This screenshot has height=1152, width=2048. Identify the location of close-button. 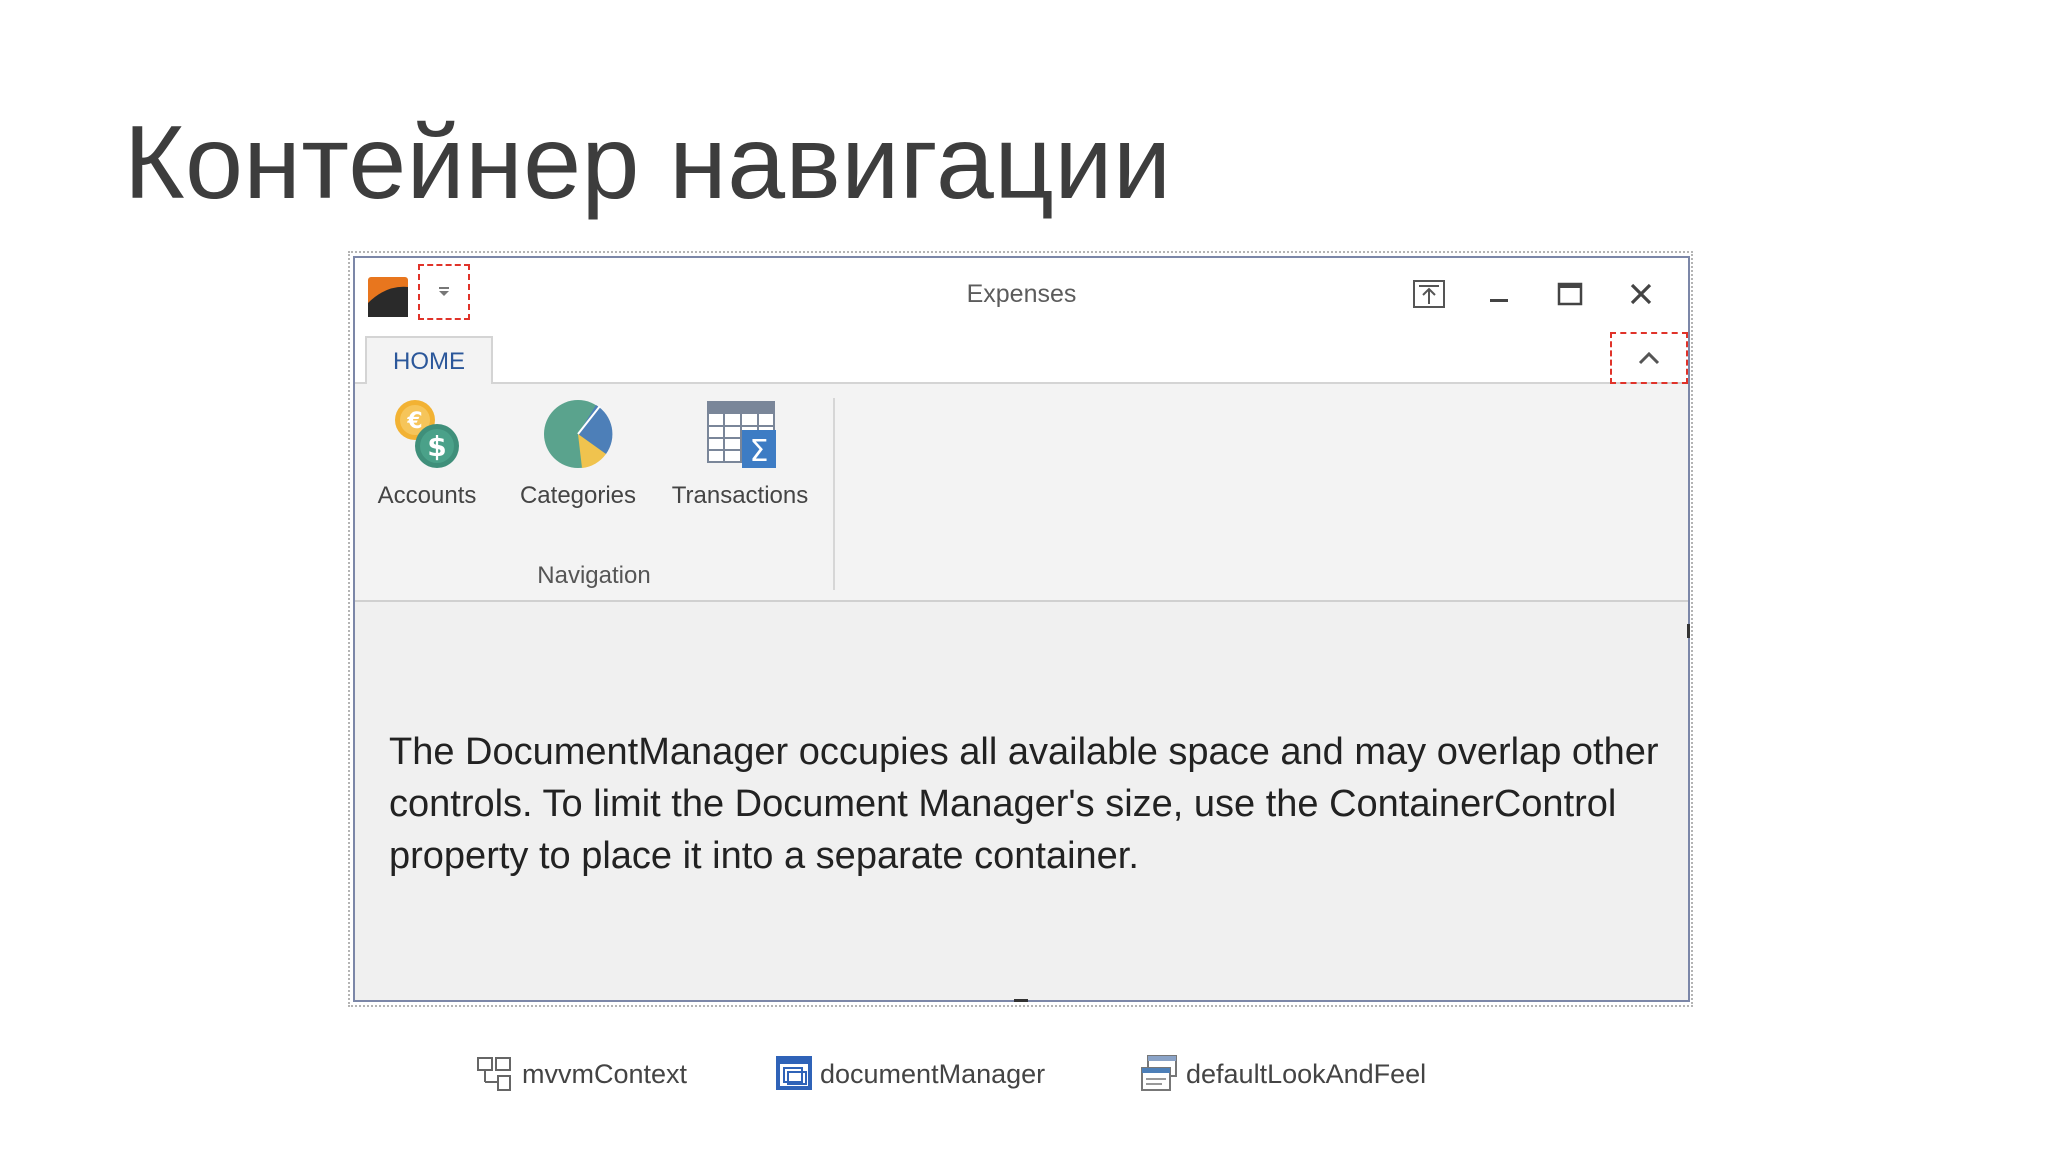
(1641, 294).